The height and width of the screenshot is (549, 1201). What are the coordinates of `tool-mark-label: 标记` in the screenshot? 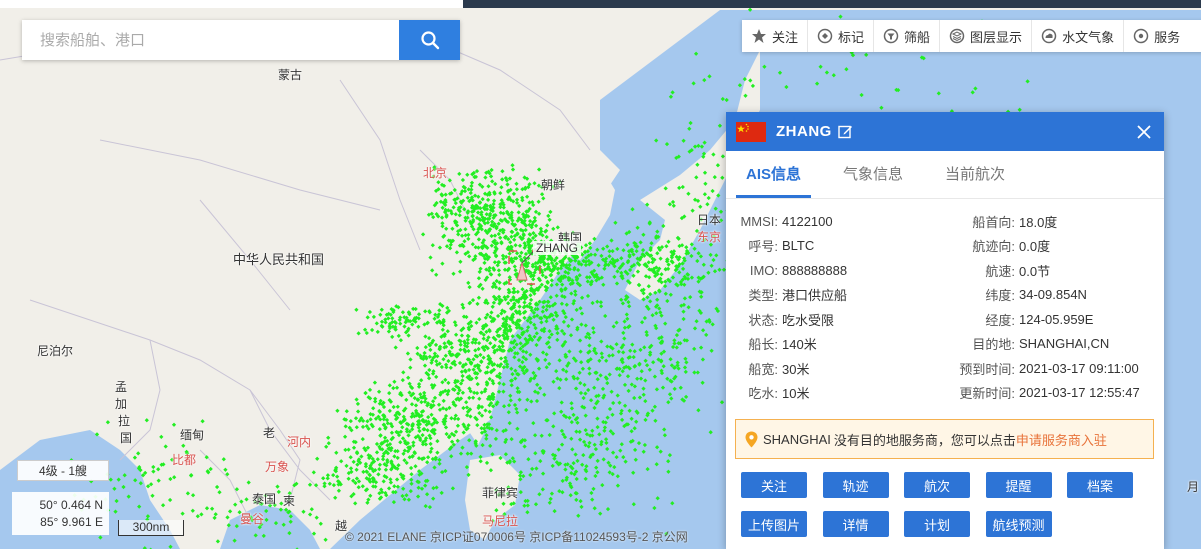 It's located at (851, 37).